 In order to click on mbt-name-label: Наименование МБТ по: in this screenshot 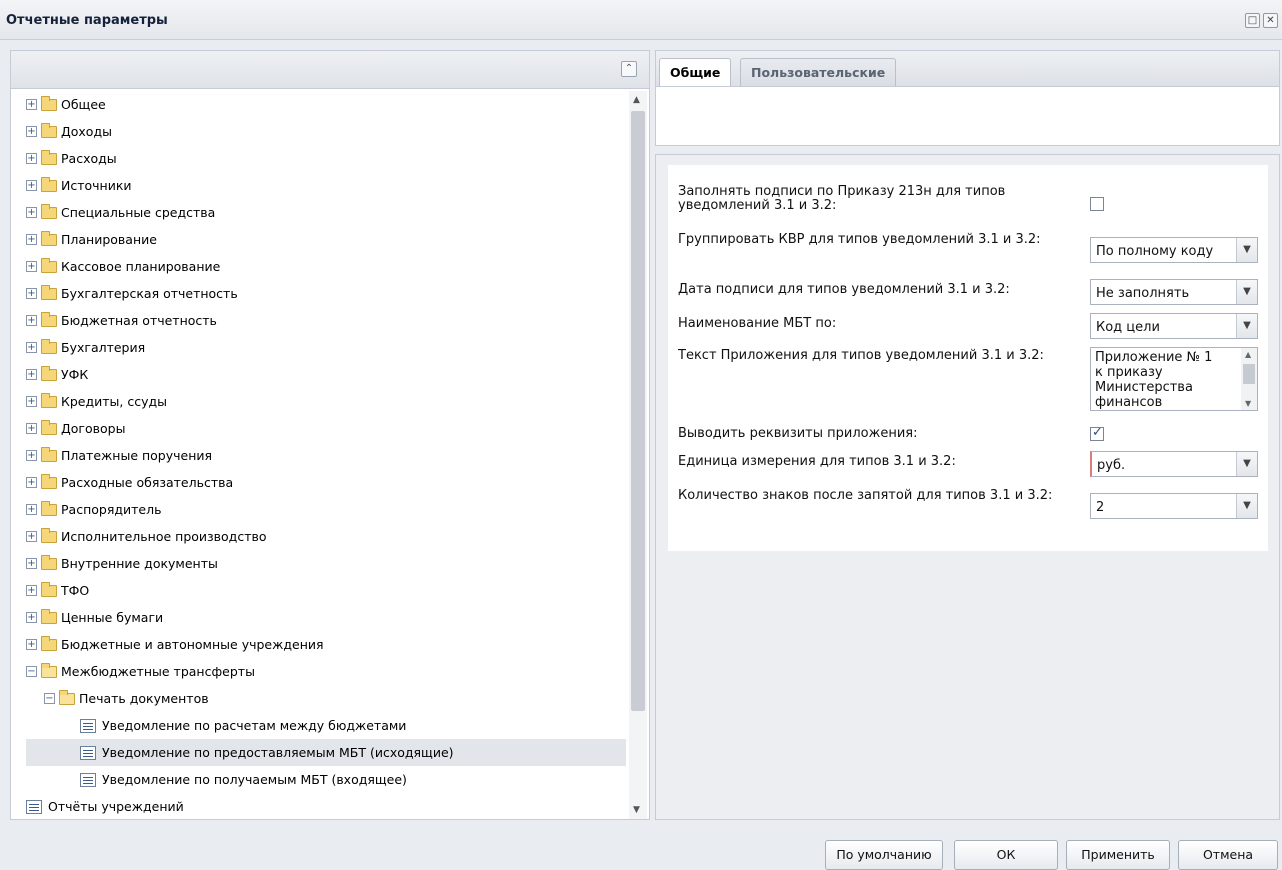, I will do `click(757, 323)`.